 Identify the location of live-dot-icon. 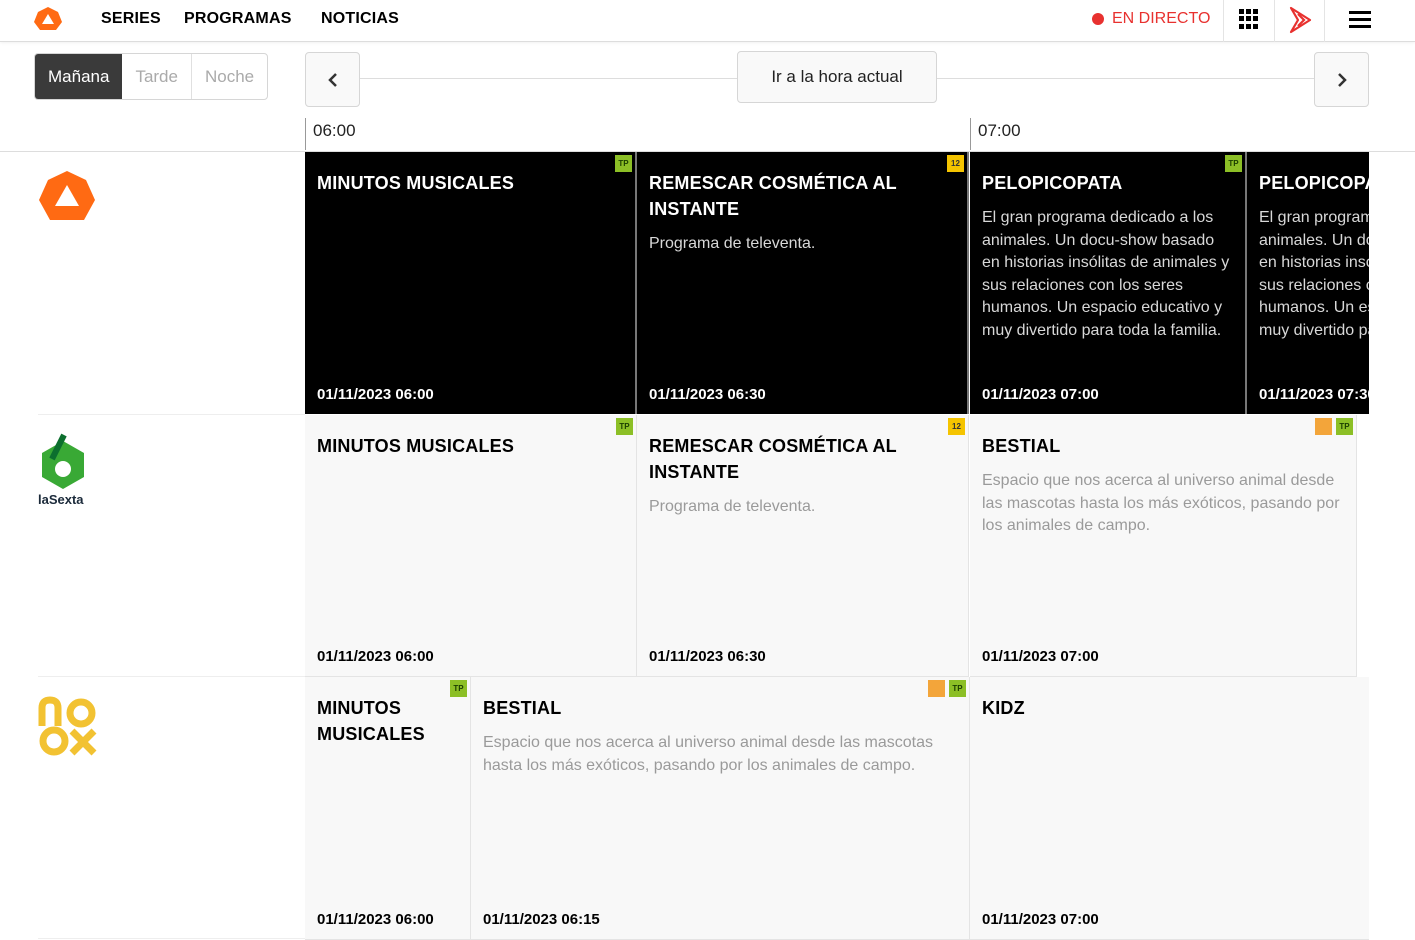
(1098, 19).